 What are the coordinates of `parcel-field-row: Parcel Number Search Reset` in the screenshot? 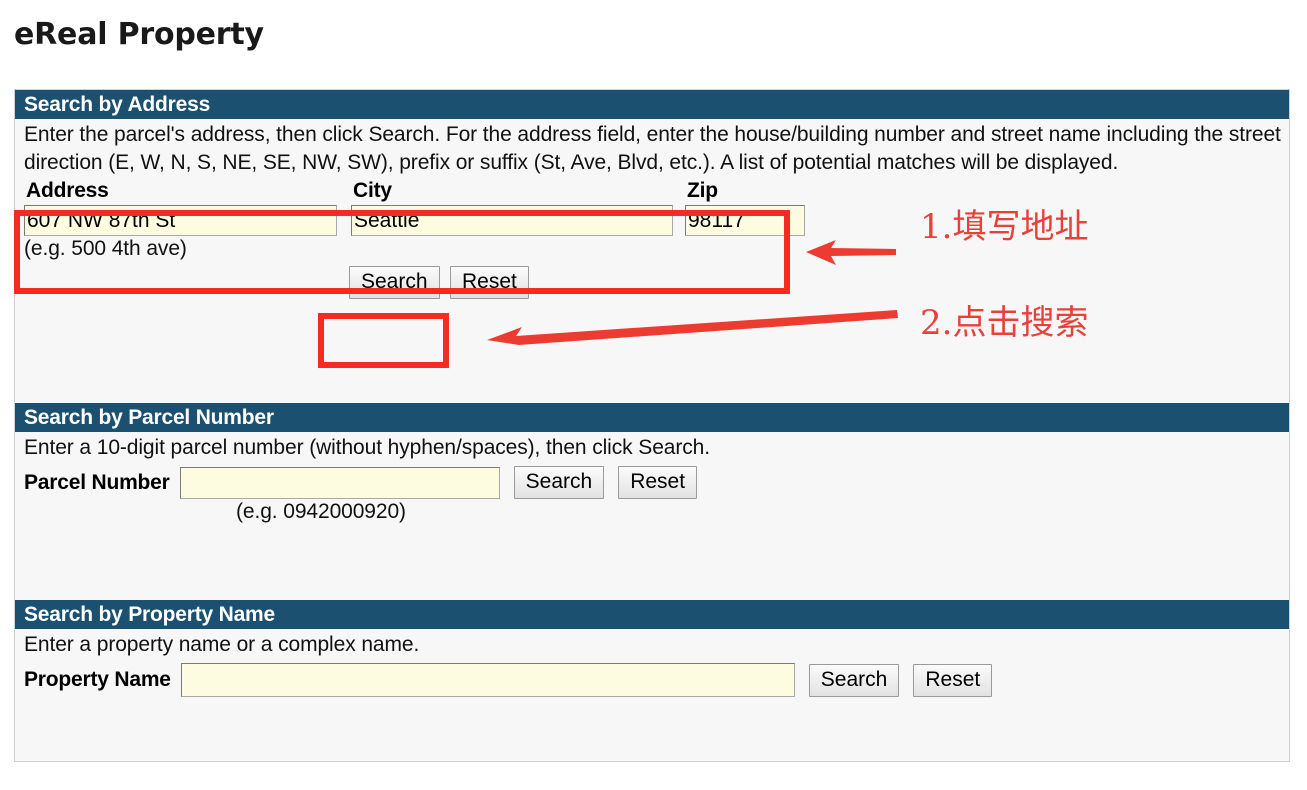 It's located at (656, 482).